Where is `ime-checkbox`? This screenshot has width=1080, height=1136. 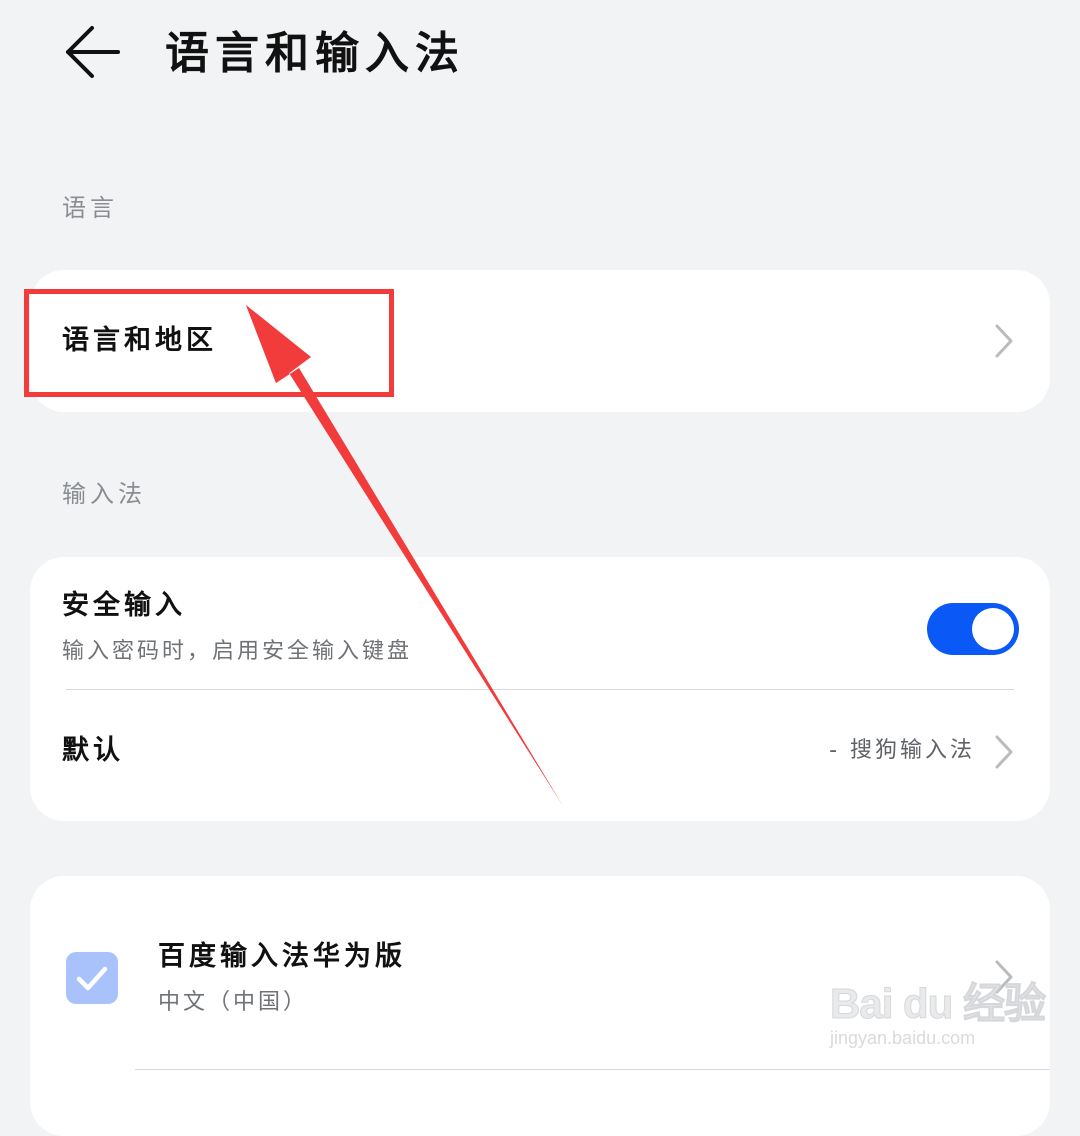 ime-checkbox is located at coordinates (92, 978).